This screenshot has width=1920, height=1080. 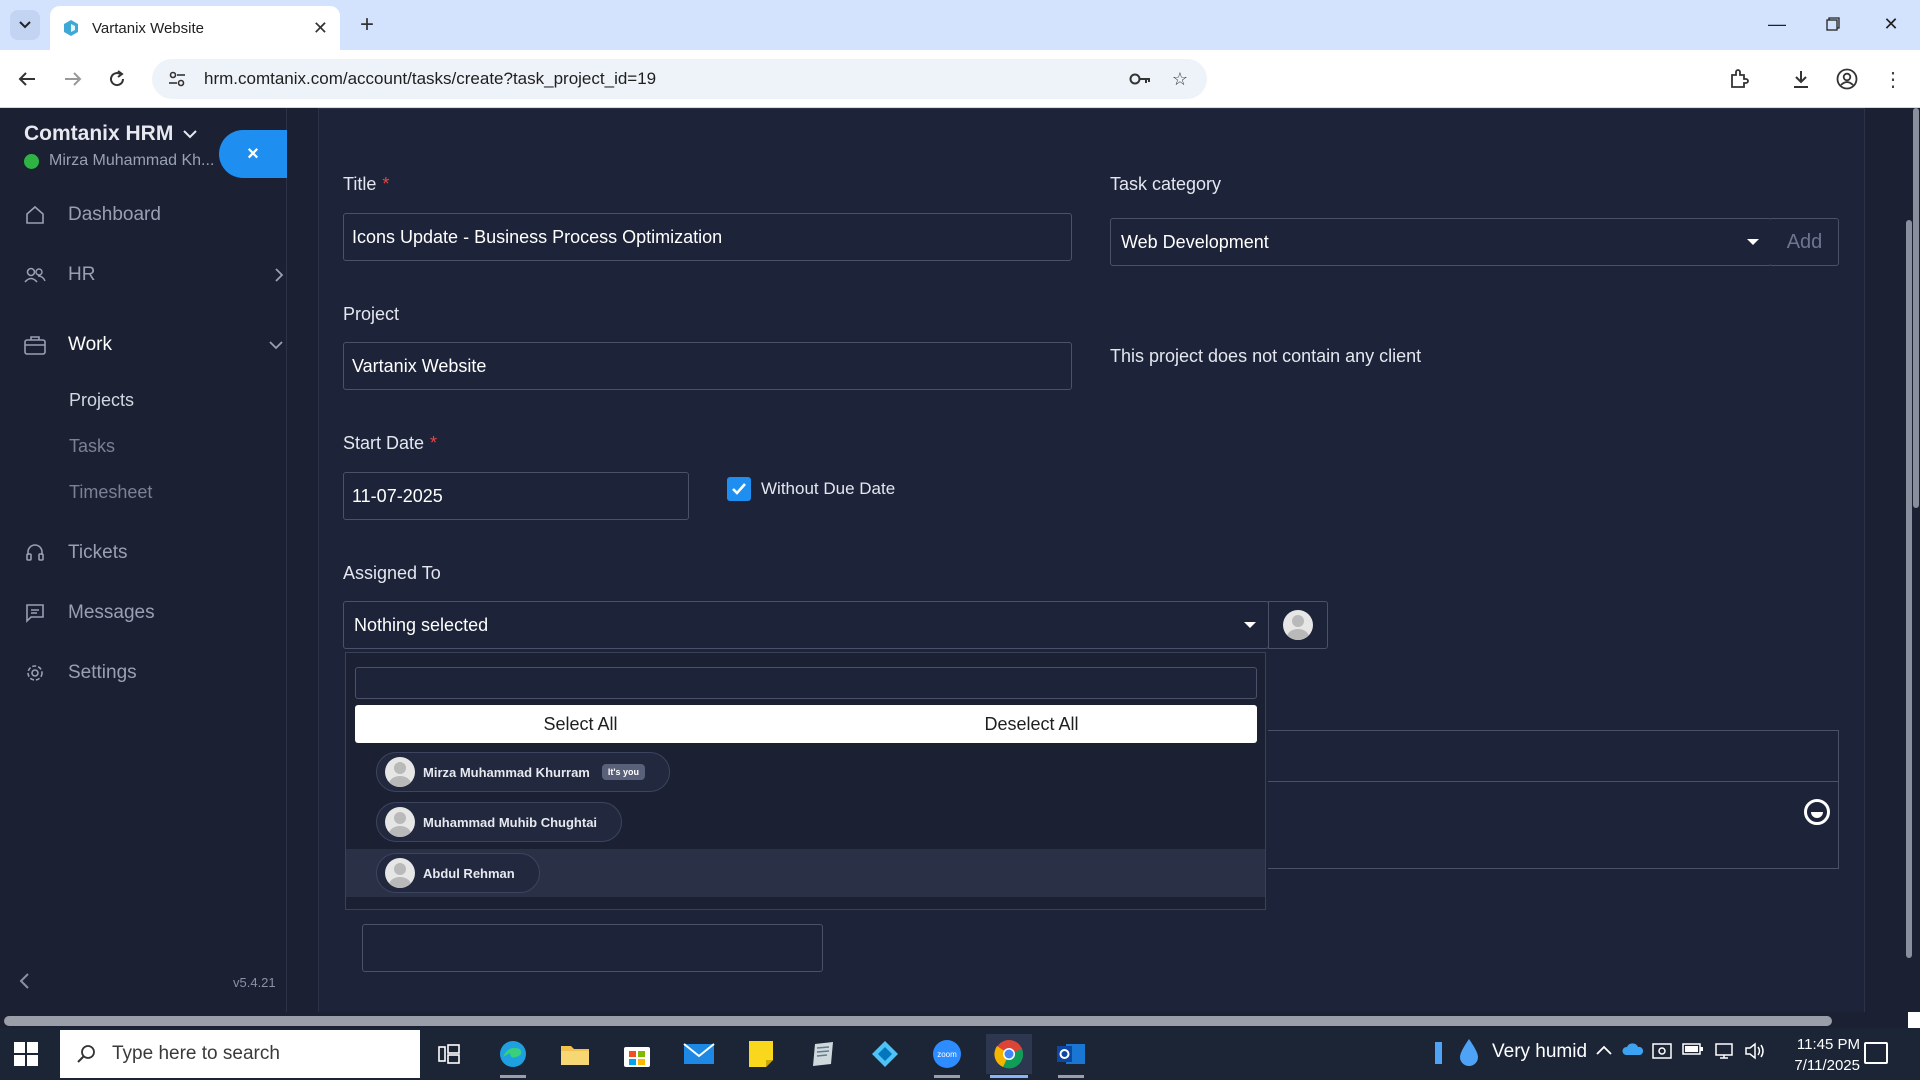 I want to click on assignee-option-highlighted: Abdul Rehman, so click(x=805, y=873).